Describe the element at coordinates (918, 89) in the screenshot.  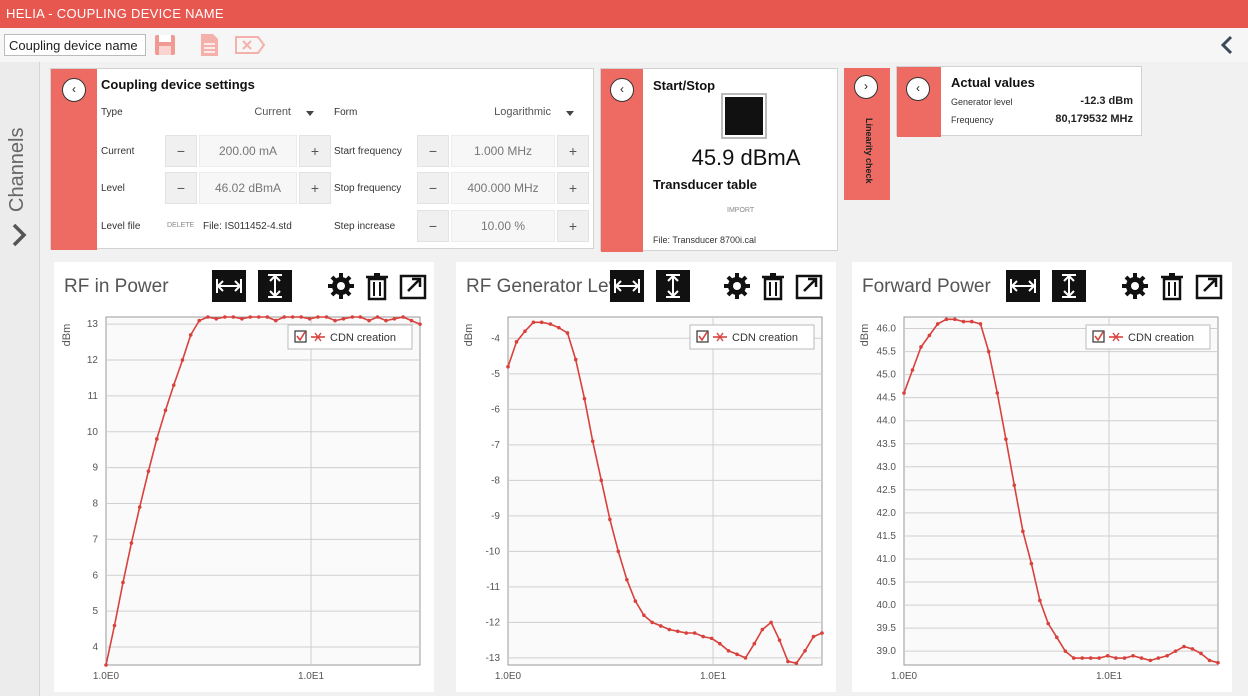
I see `collapse-actual-button: ‹` at that location.